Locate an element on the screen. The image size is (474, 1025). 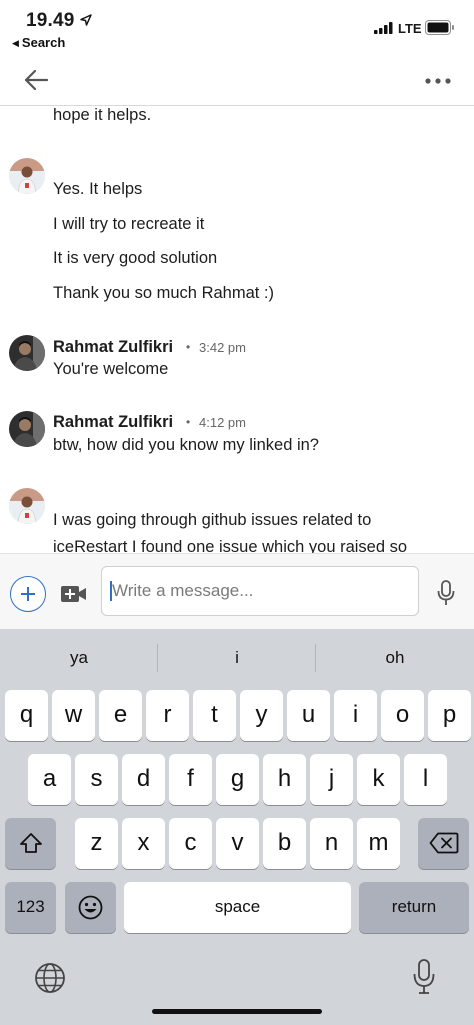
compose-bar is located at coordinates (237, 591).